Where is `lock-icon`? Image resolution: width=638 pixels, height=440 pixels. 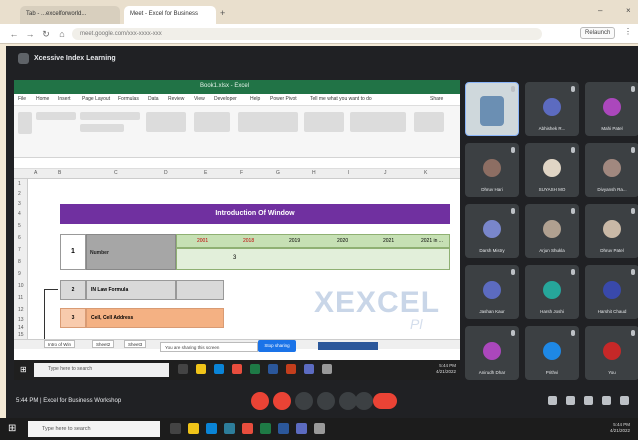
lock-icon is located at coordinates (624, 400).